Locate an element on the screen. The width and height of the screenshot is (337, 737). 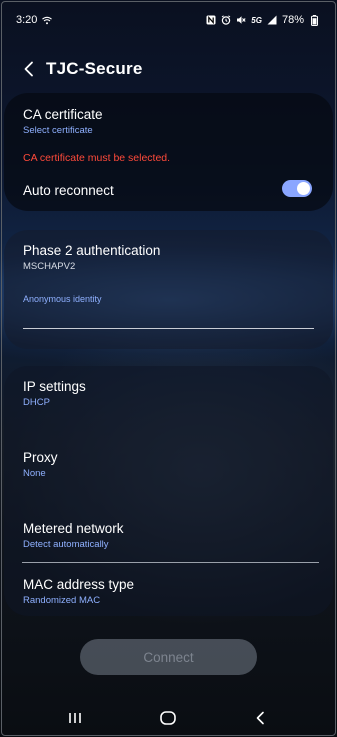
anonymous-identity-label: Anonymous identity is located at coordinates (62, 299).